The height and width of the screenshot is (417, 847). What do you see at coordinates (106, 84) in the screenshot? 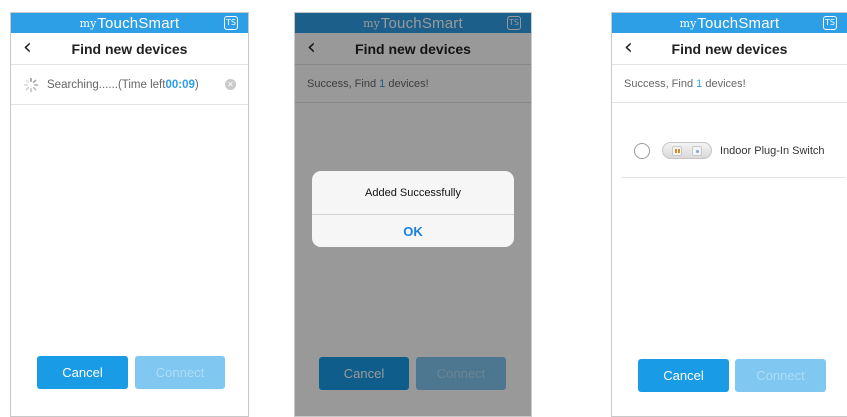
I see `searching-text: Searching......(Time left` at bounding box center [106, 84].